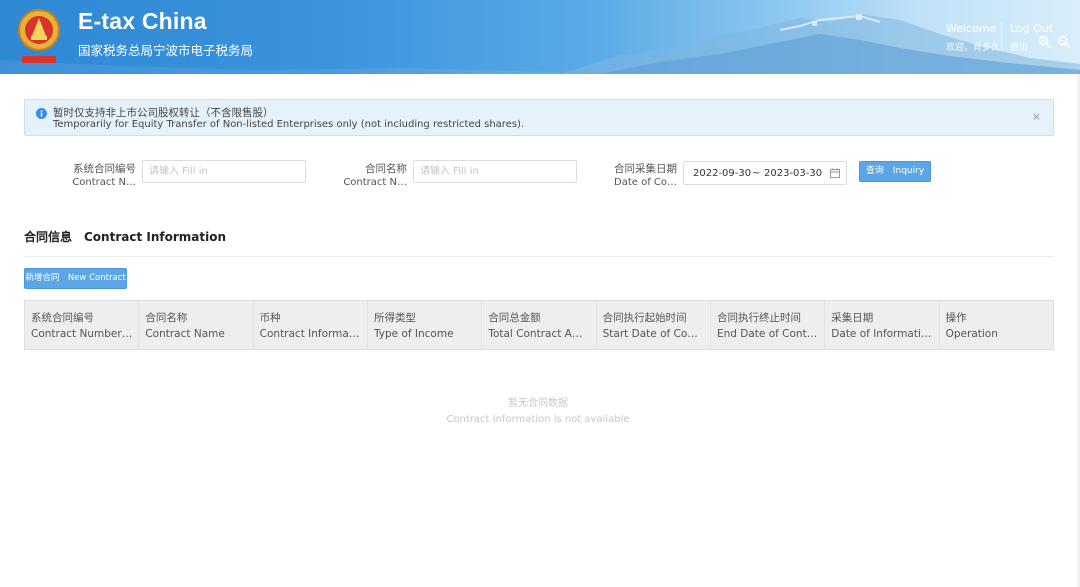  Describe the element at coordinates (1019, 46) in the screenshot. I see `logout-link-zh: 退出` at that location.